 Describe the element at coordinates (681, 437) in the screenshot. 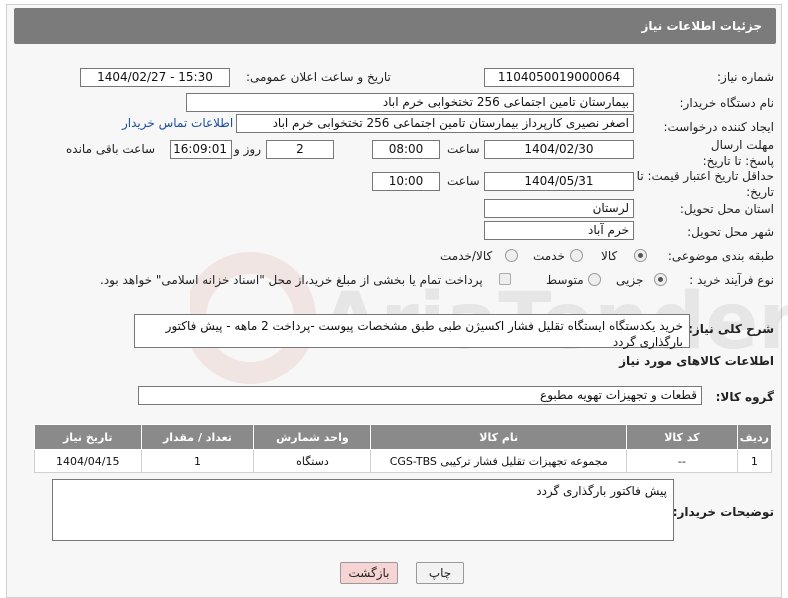

I see `col-item-code: کد کالا` at that location.